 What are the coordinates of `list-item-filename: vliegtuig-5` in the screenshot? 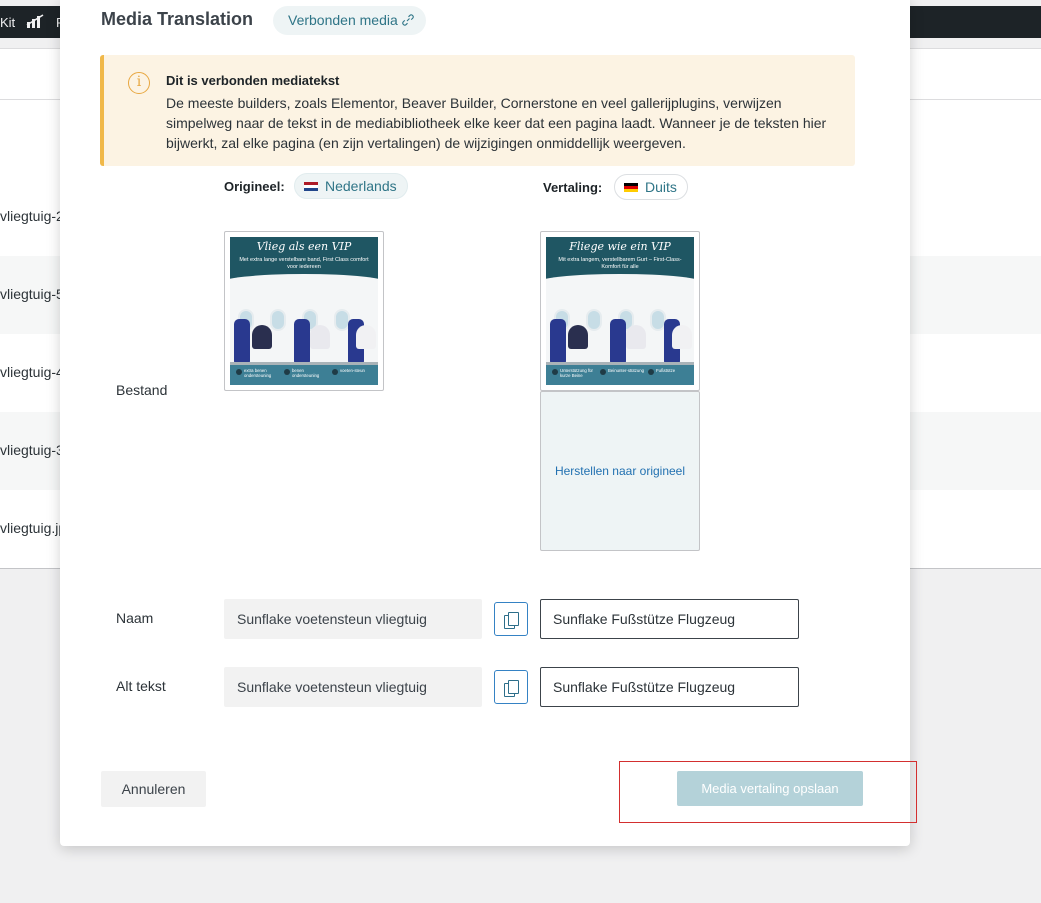 It's located at (32, 294).